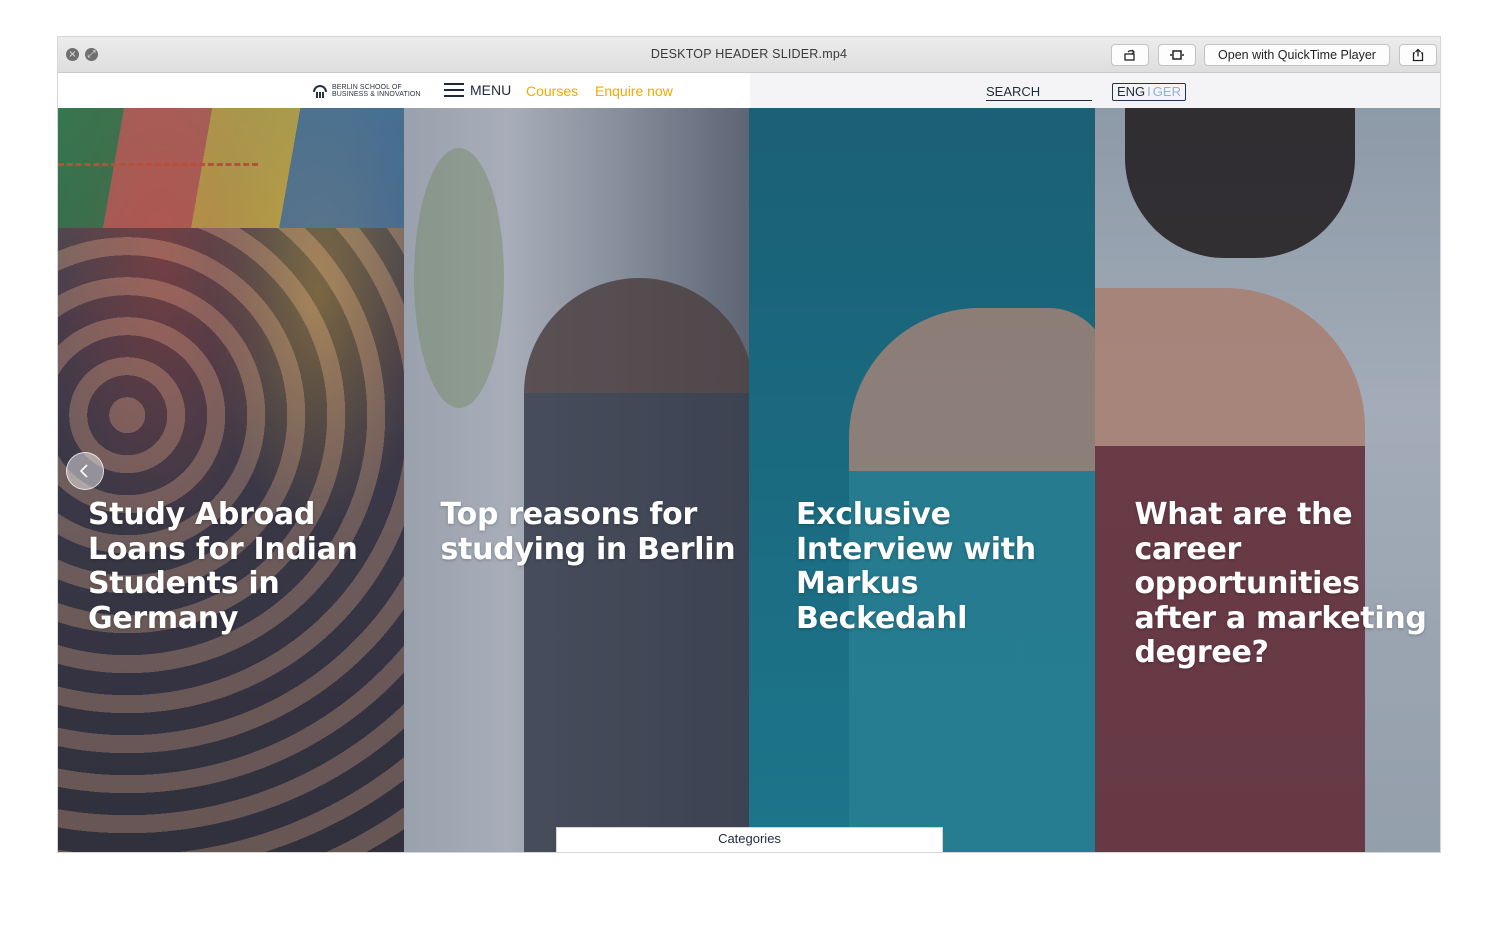 Image resolution: width=1500 pixels, height=927 pixels. What do you see at coordinates (552, 91) in the screenshot?
I see `courses-link: Courses` at bounding box center [552, 91].